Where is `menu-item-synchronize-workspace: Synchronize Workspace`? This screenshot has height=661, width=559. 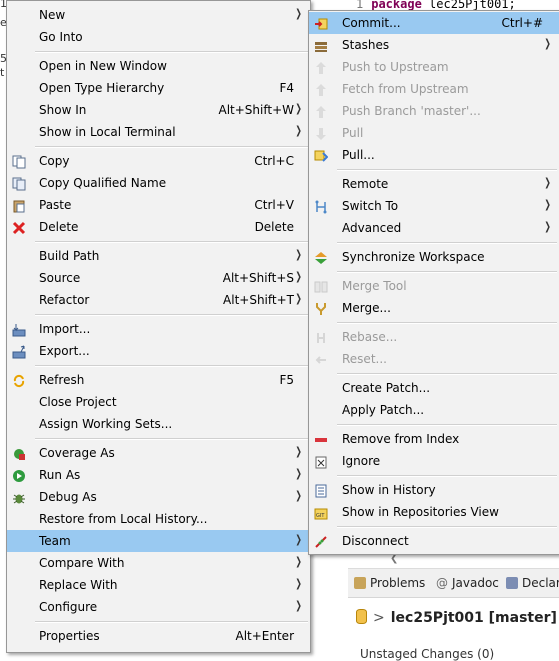
menu-item-synchronize-workspace: Synchronize Workspace is located at coordinates (434, 257).